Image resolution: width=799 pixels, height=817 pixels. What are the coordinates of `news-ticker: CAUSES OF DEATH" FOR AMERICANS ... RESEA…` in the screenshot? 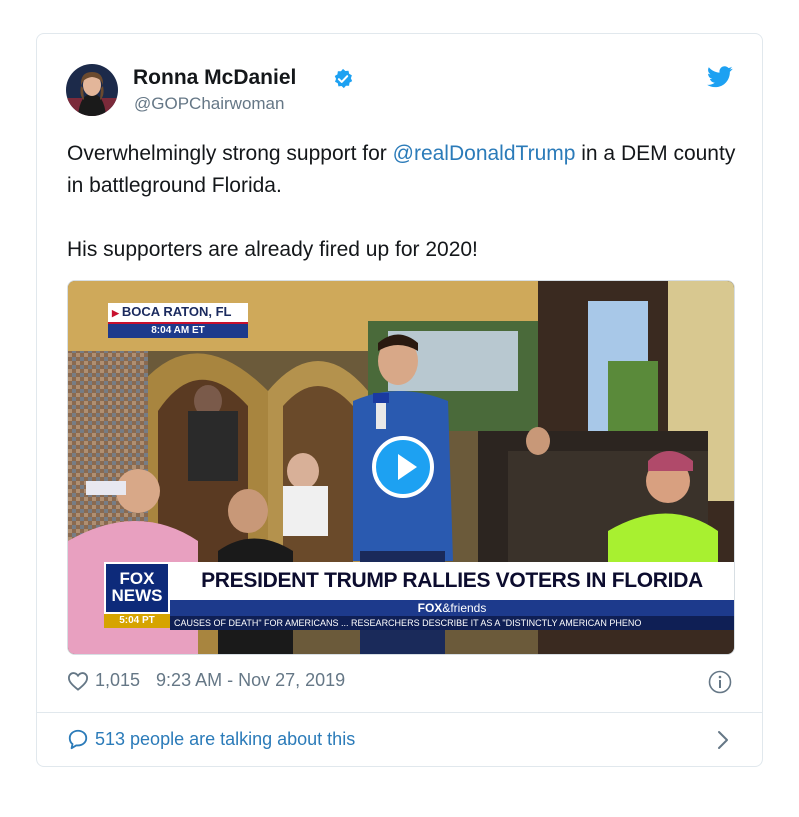 It's located at (452, 623).